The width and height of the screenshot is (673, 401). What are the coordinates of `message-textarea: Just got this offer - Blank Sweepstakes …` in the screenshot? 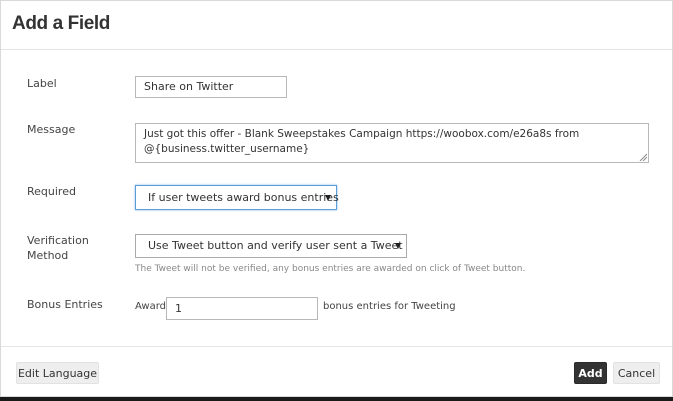 It's located at (392, 143).